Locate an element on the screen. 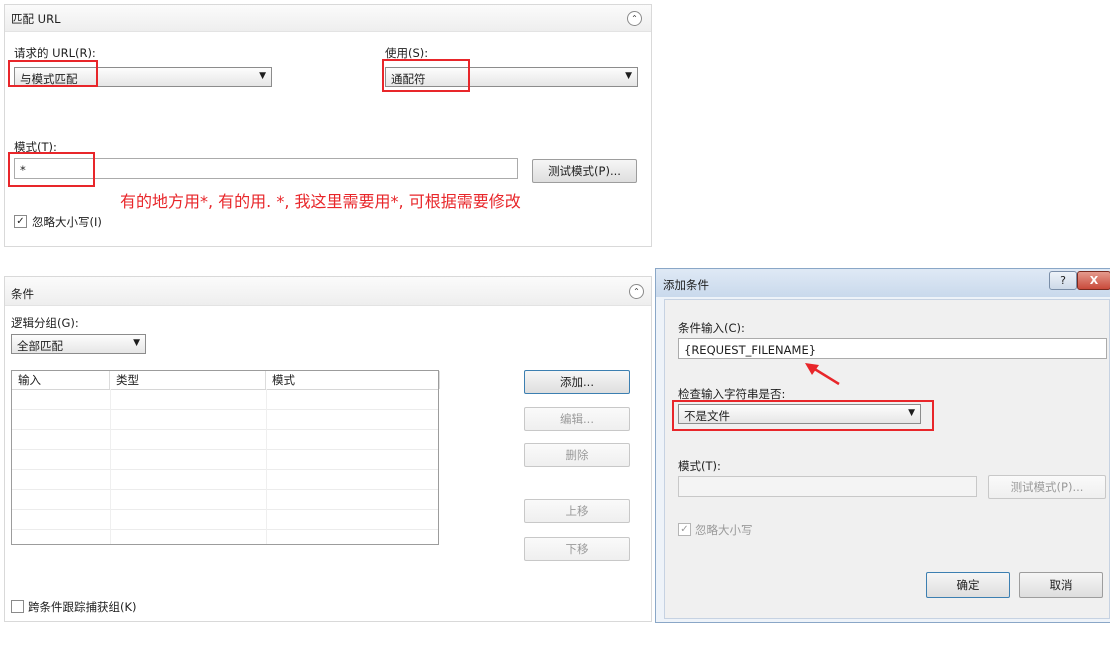  delete-condition-button: 删除 is located at coordinates (577, 455).